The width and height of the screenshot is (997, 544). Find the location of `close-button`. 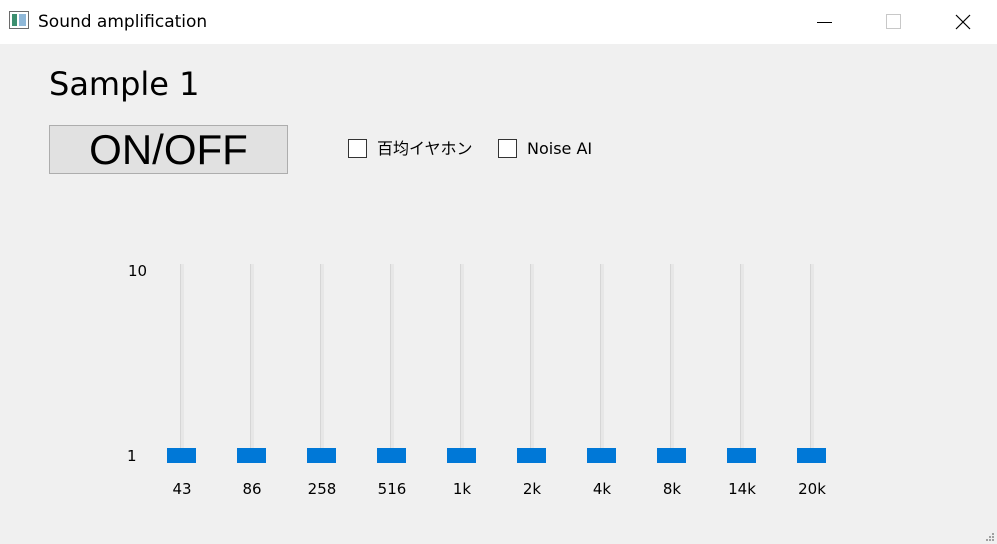

close-button is located at coordinates (963, 22).